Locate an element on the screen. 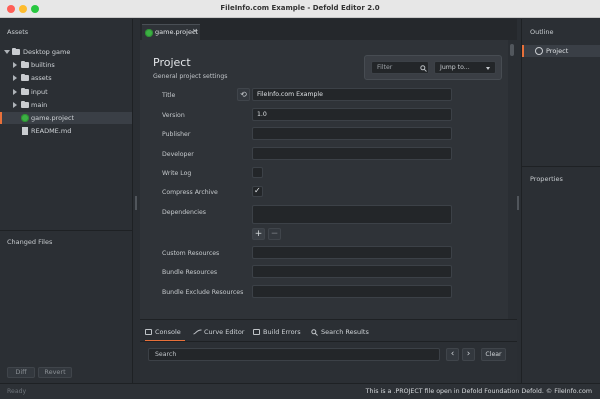 The height and width of the screenshot is (399, 600). check-icon: ✓ is located at coordinates (257, 190).